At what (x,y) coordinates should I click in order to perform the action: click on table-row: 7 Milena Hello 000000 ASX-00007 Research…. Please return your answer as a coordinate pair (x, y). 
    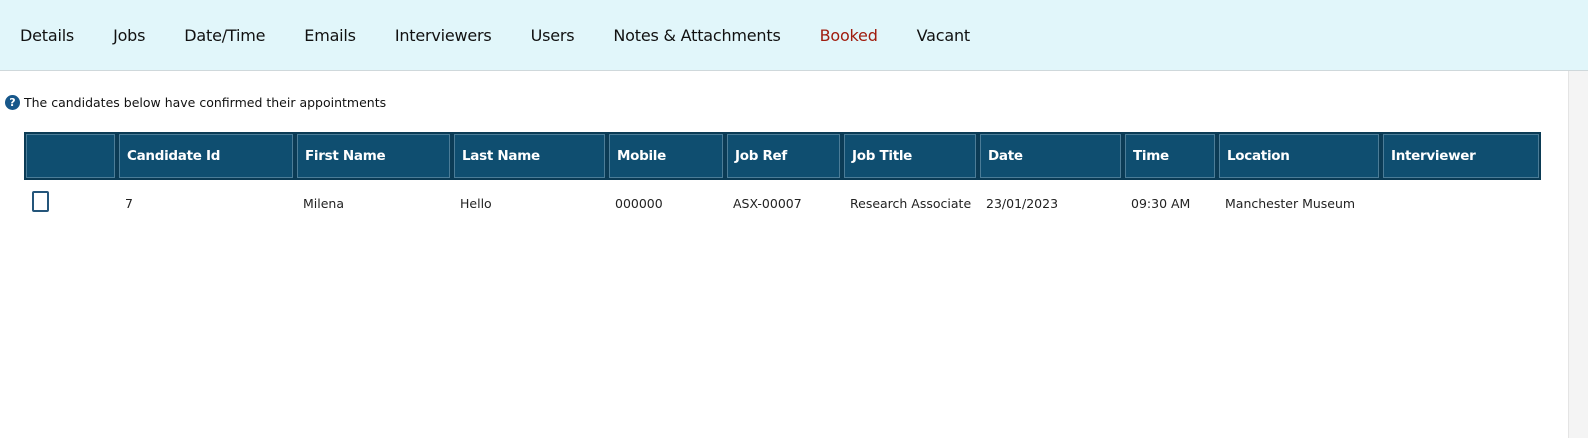
    Looking at the image, I should click on (782, 203).